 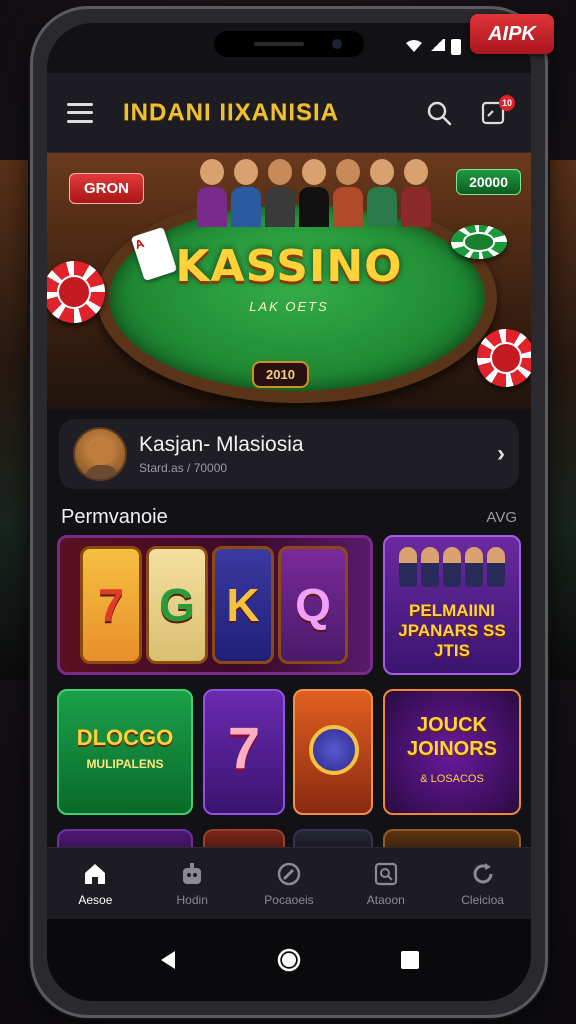 I want to click on game-tile-jokers: JOUCK JOINORS & LOSACOS, so click(x=452, y=752).